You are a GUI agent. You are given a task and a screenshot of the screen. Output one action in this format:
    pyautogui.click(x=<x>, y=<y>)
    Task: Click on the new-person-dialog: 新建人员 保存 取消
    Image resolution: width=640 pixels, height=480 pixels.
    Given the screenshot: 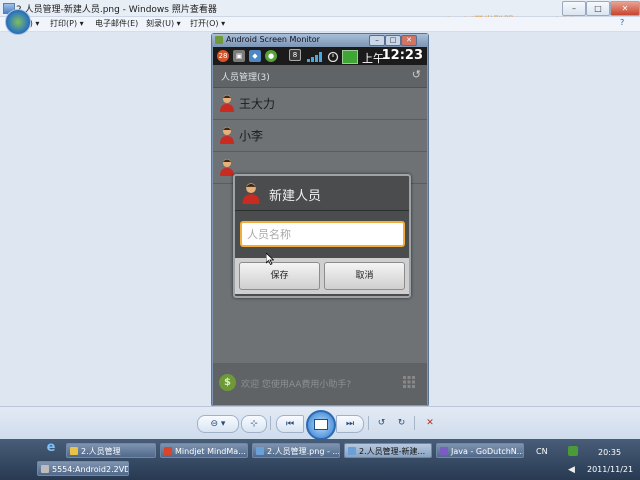 What is the action you would take?
    pyautogui.click(x=322, y=236)
    